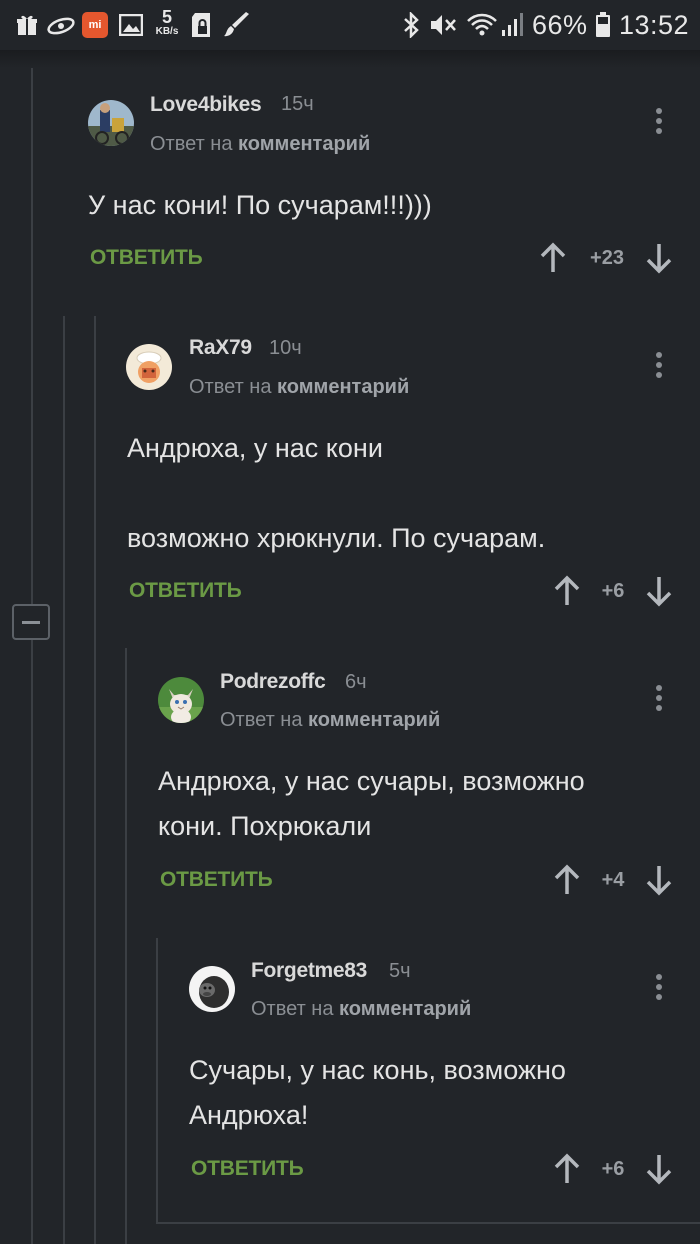 The height and width of the screenshot is (1244, 700). I want to click on network-speed: 5 KB/s, so click(167, 22).